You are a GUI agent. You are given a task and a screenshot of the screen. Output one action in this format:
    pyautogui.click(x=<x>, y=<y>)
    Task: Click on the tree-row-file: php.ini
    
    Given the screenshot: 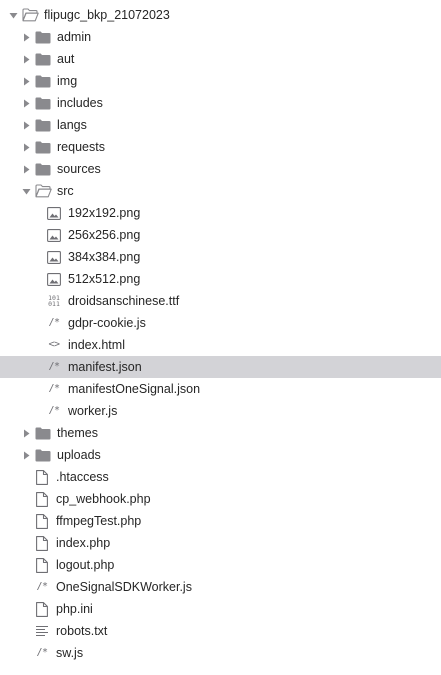 What is the action you would take?
    pyautogui.click(x=220, y=609)
    